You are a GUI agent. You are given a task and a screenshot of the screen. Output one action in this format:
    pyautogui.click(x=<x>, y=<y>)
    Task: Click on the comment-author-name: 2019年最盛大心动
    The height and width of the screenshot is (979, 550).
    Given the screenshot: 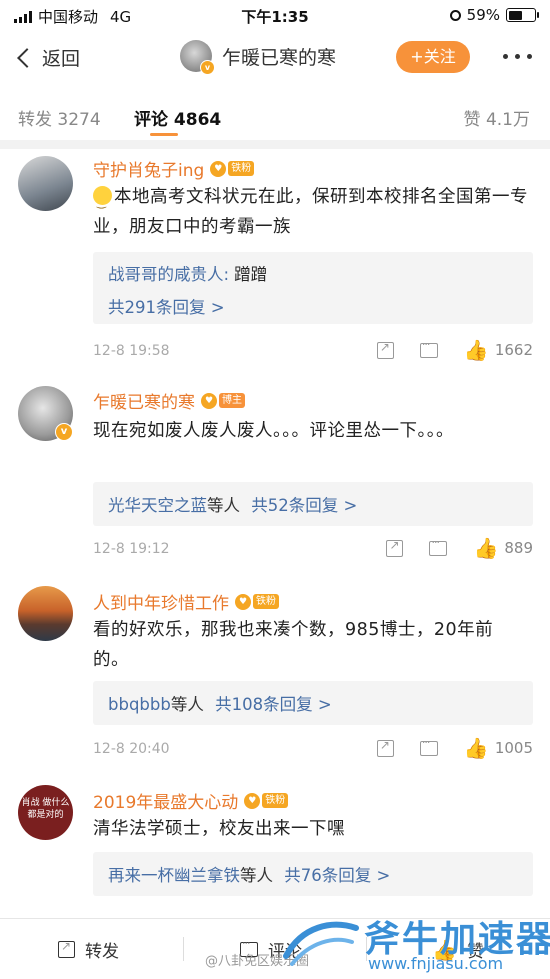 What is the action you would take?
    pyautogui.click(x=166, y=803)
    